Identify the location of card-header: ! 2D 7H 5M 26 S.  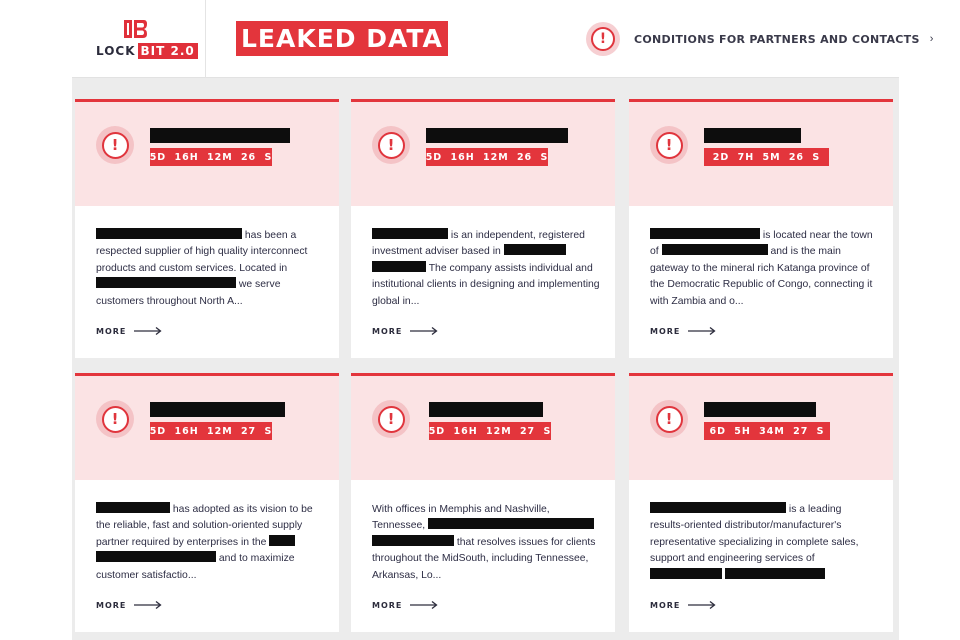
(761, 154).